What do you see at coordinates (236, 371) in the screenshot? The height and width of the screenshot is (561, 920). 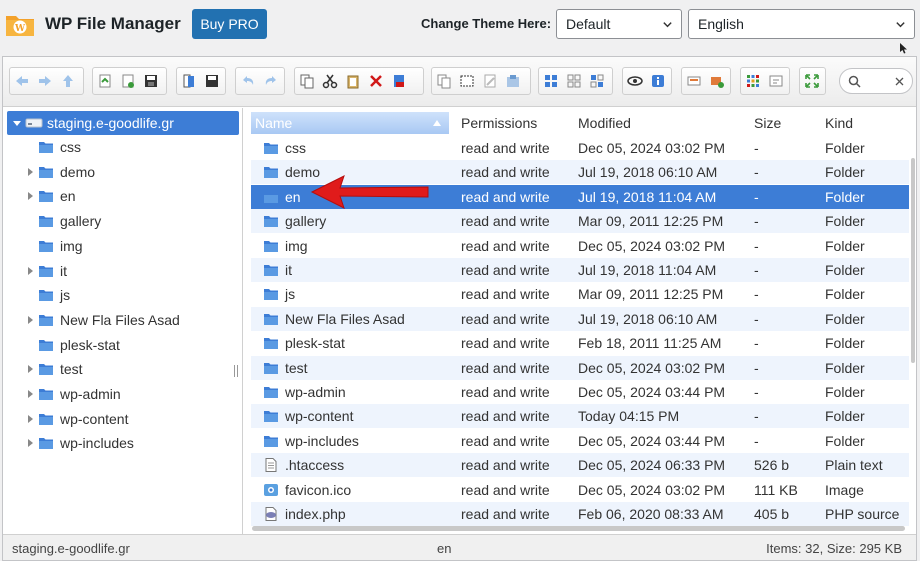 I see `resize-handle-icon` at bounding box center [236, 371].